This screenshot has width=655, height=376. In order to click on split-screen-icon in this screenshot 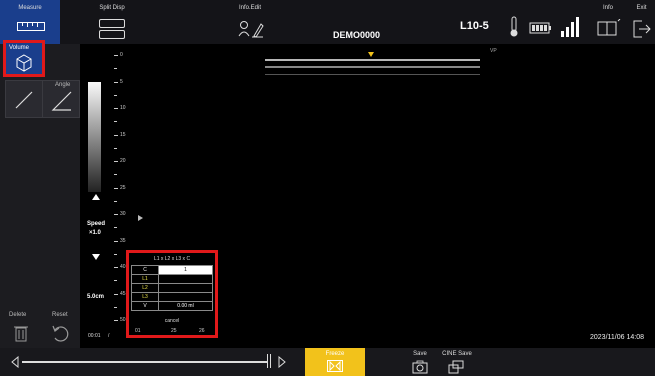, I will do `click(112, 23)`.